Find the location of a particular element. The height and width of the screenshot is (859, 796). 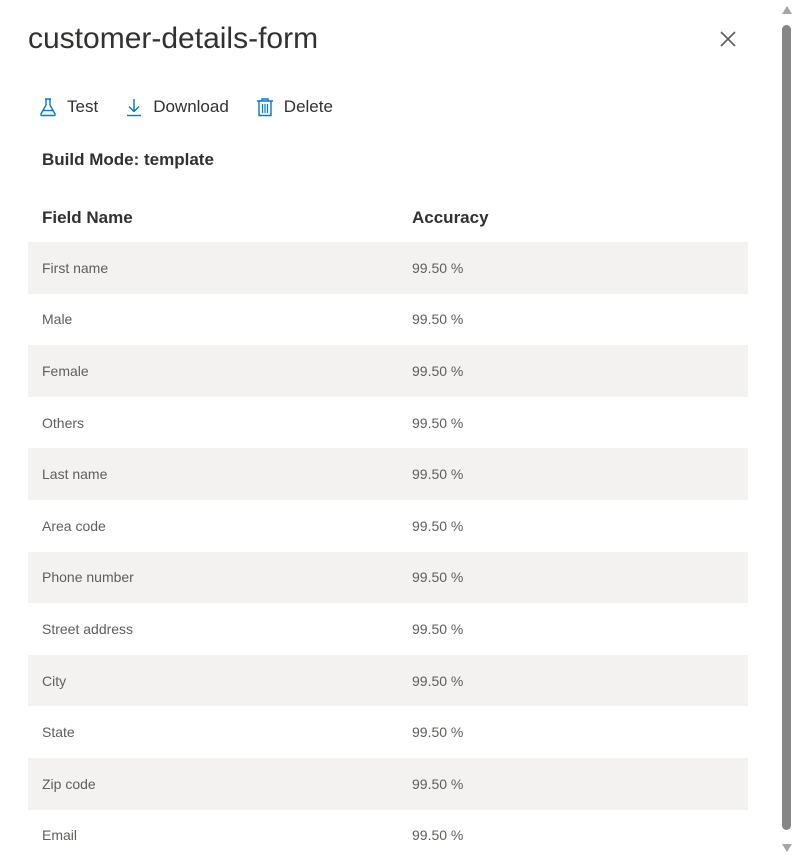

close-icon is located at coordinates (728, 39).